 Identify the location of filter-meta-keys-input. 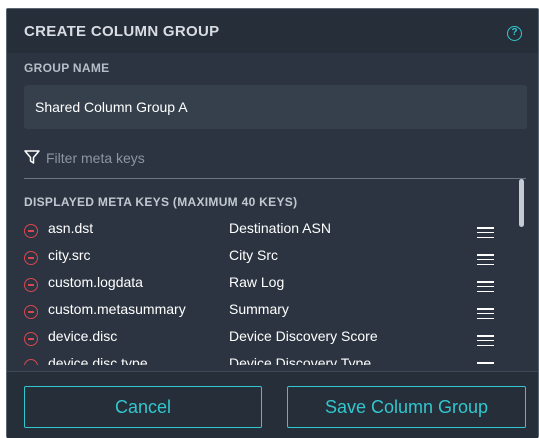
(281, 158).